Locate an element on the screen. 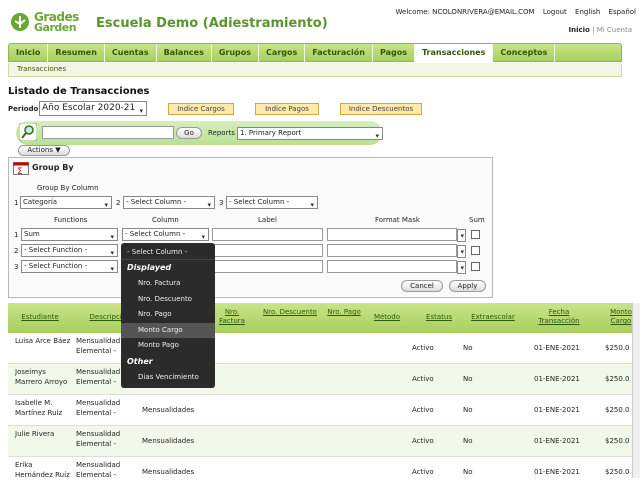  reports-select: 1. Primary Report ▾ is located at coordinates (310, 133).